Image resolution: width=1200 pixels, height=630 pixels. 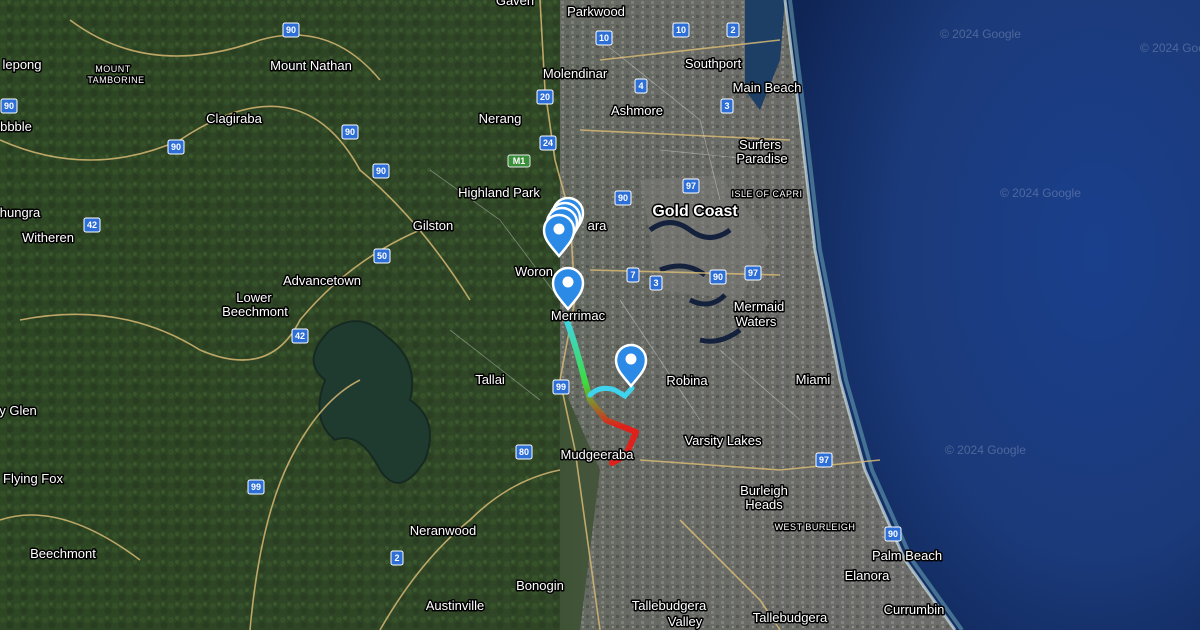 What do you see at coordinates (534, 271) in the screenshot?
I see `place-label: Woron` at bounding box center [534, 271].